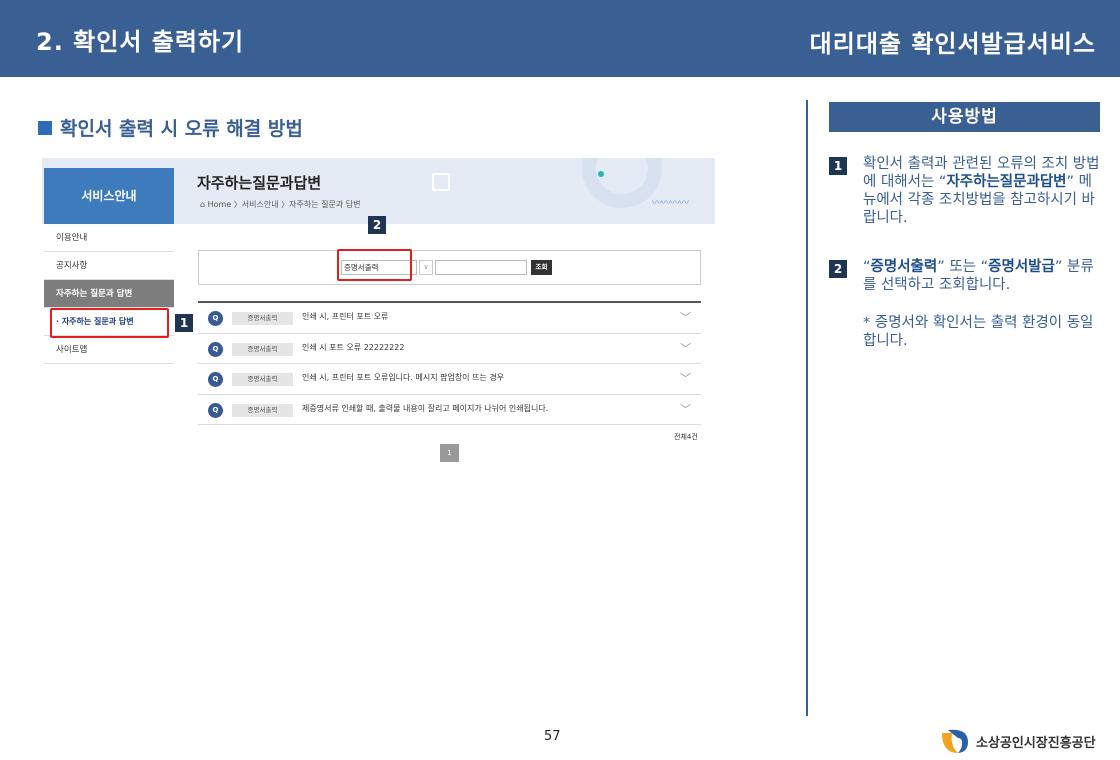  What do you see at coordinates (955, 741) in the screenshot?
I see `logo-mark-icon` at bounding box center [955, 741].